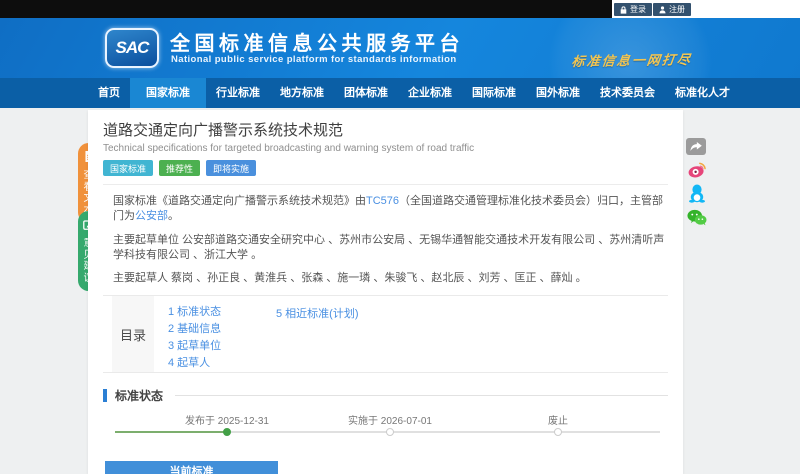 The width and height of the screenshot is (800, 474). Describe the element at coordinates (494, 93) in the screenshot. I see `nav-item-international-standards: 国际标准` at that location.